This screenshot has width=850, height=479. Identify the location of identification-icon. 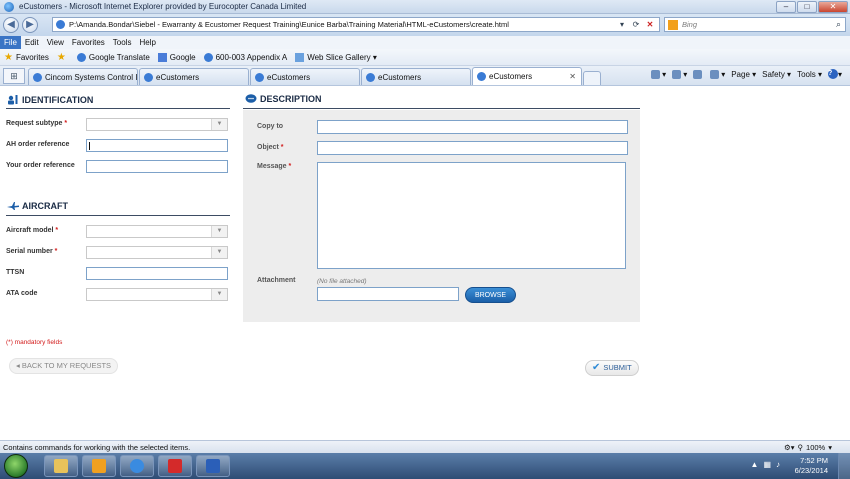
(13, 100).